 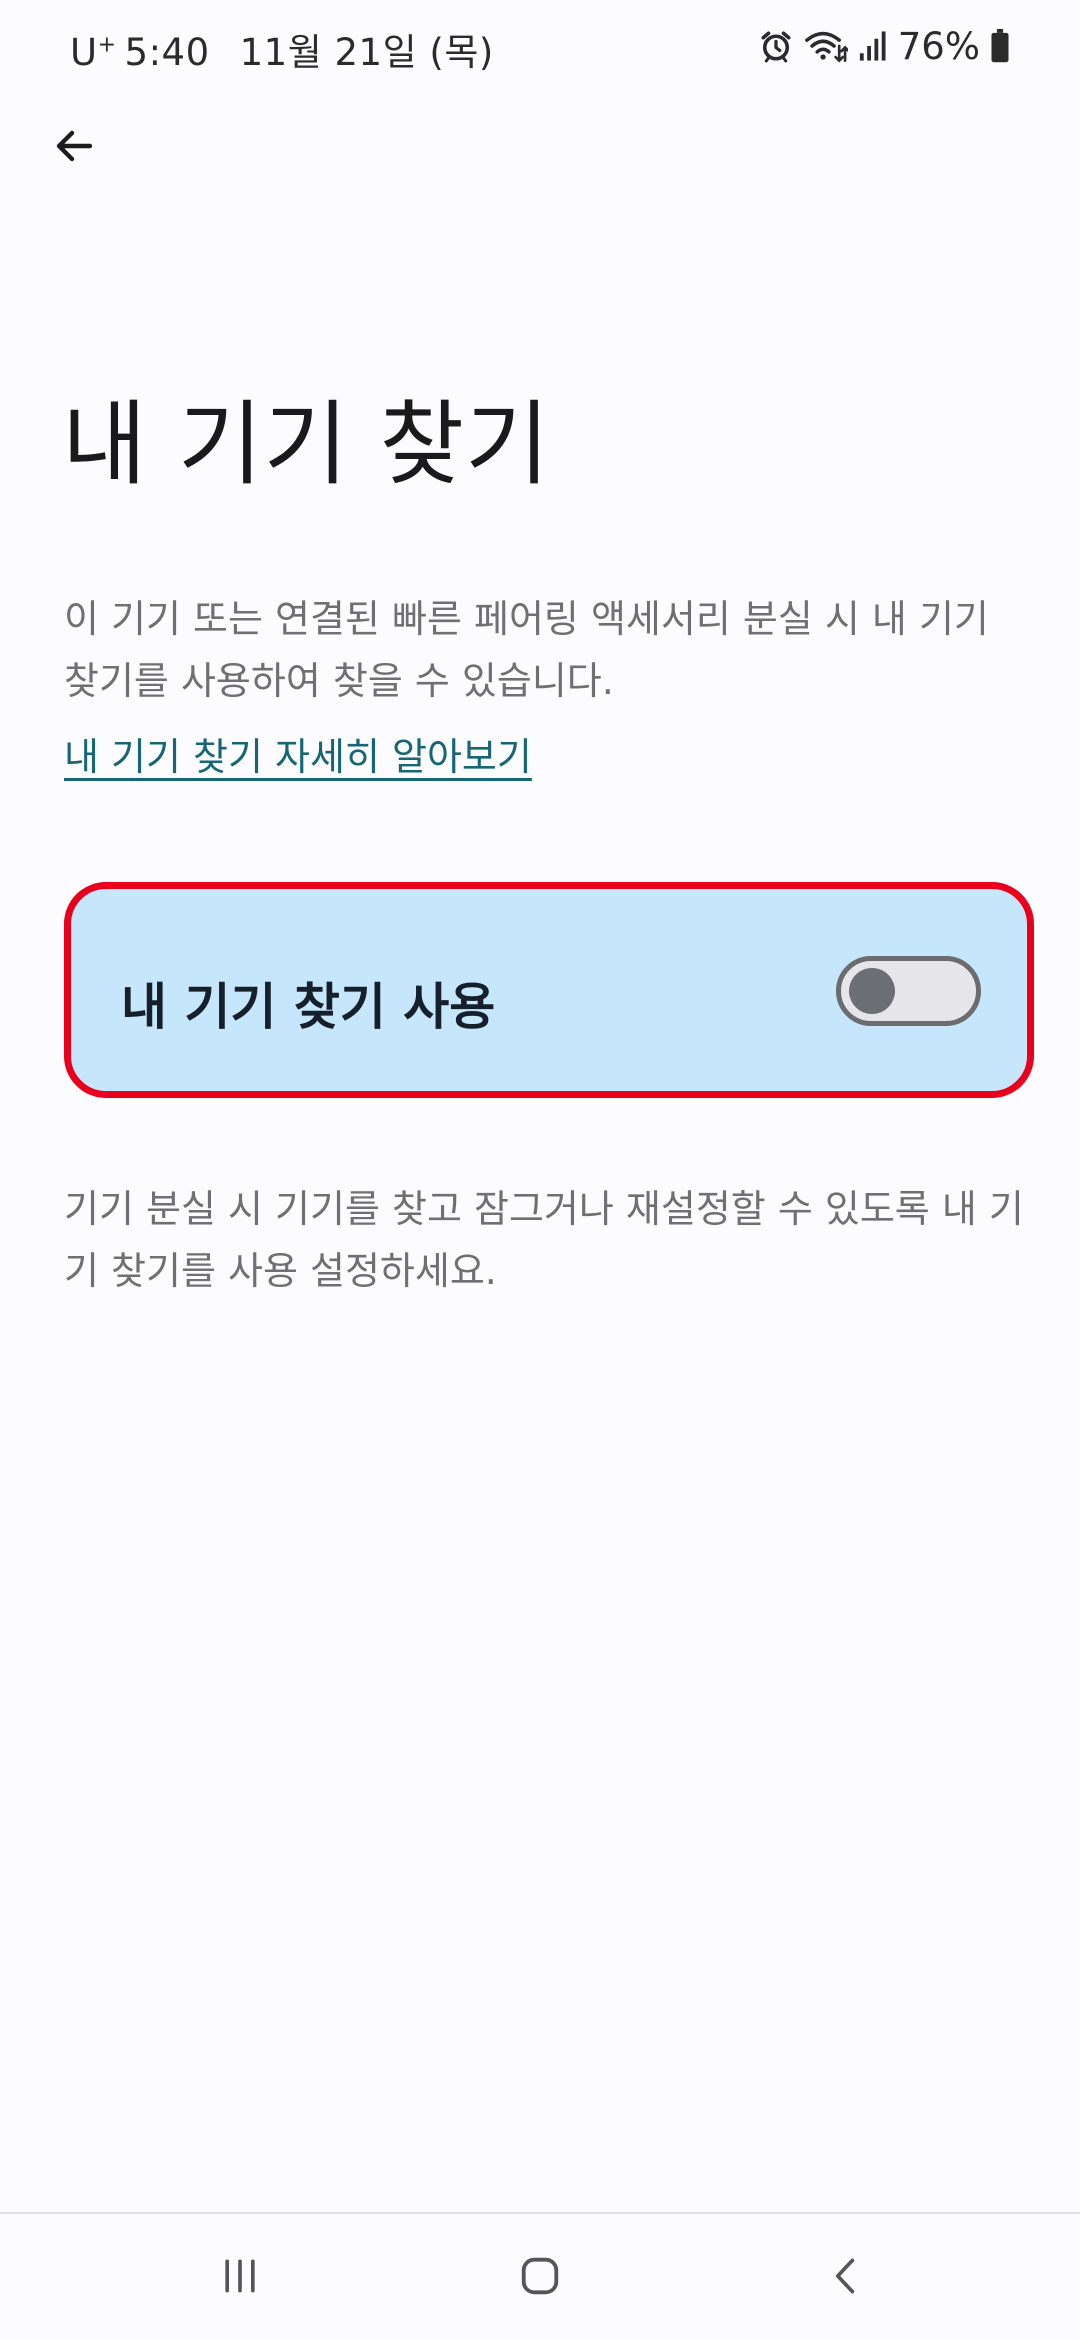 What do you see at coordinates (93, 52) in the screenshot?
I see `carrier-label: U+` at bounding box center [93, 52].